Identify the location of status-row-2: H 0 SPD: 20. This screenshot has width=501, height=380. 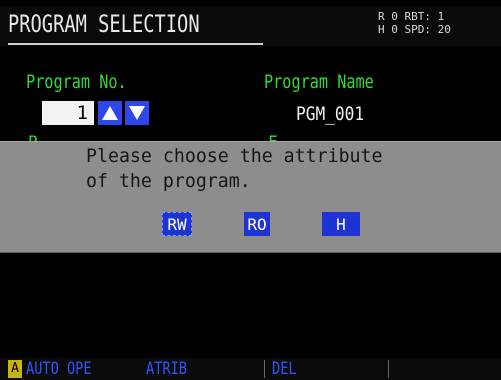
(414, 29).